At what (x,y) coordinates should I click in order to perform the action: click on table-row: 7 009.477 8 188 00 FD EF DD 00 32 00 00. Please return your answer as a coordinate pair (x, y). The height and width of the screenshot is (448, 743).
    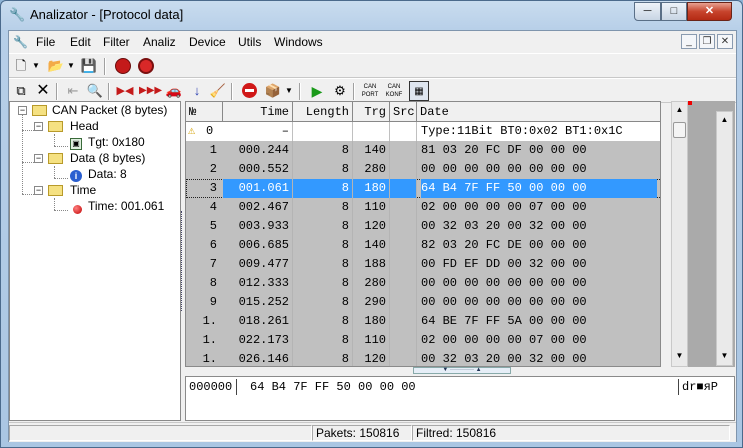
    Looking at the image, I should click on (423, 264).